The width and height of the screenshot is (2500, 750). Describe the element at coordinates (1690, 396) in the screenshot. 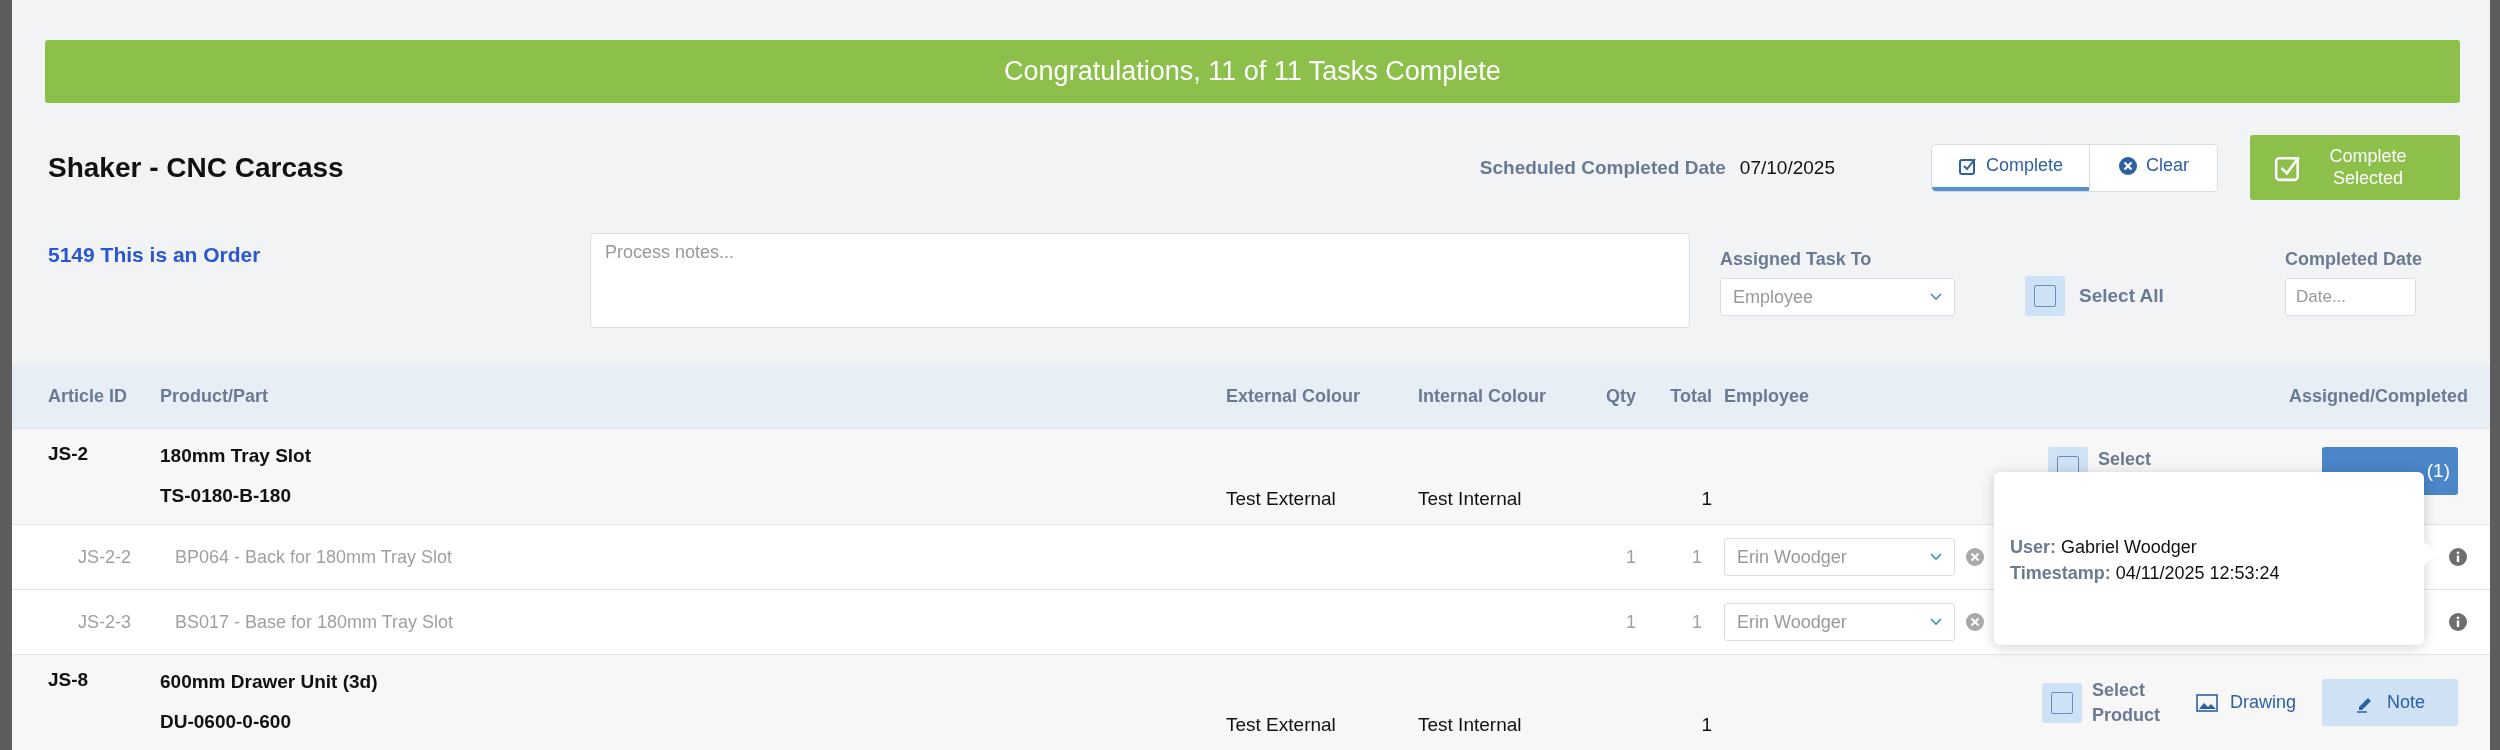

I see `column-header: Total` at that location.